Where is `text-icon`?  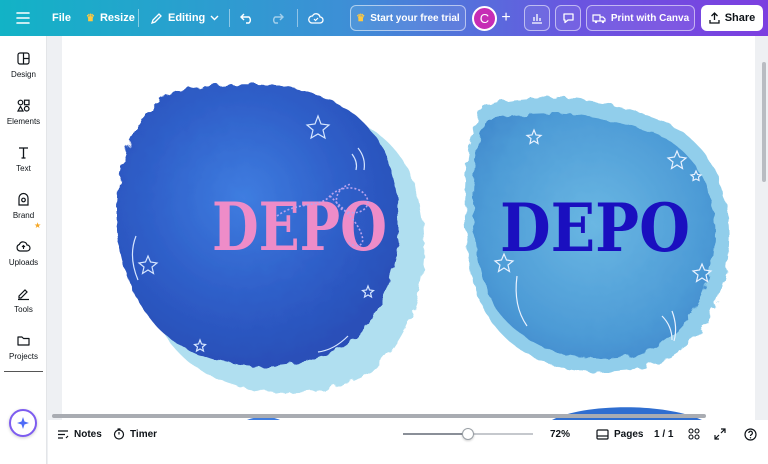 text-icon is located at coordinates (23, 153).